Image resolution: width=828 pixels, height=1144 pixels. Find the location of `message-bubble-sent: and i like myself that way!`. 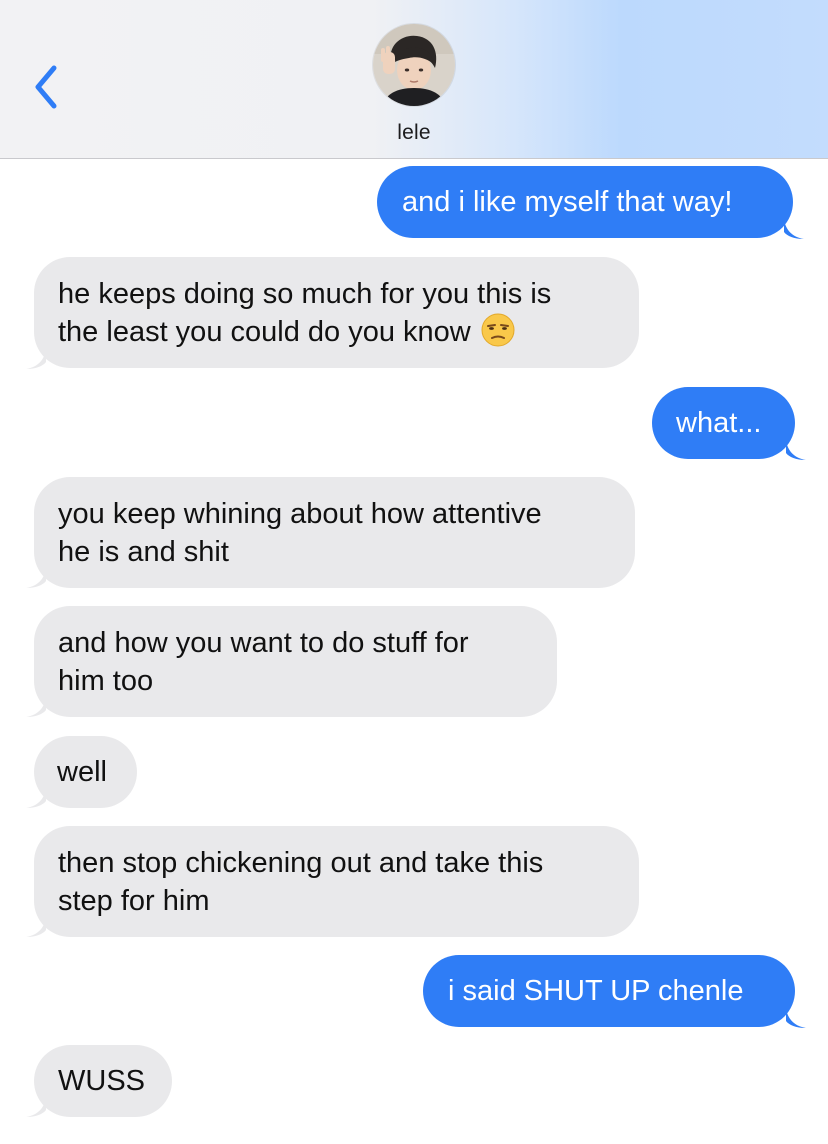

message-bubble-sent: and i like myself that way! is located at coordinates (585, 202).